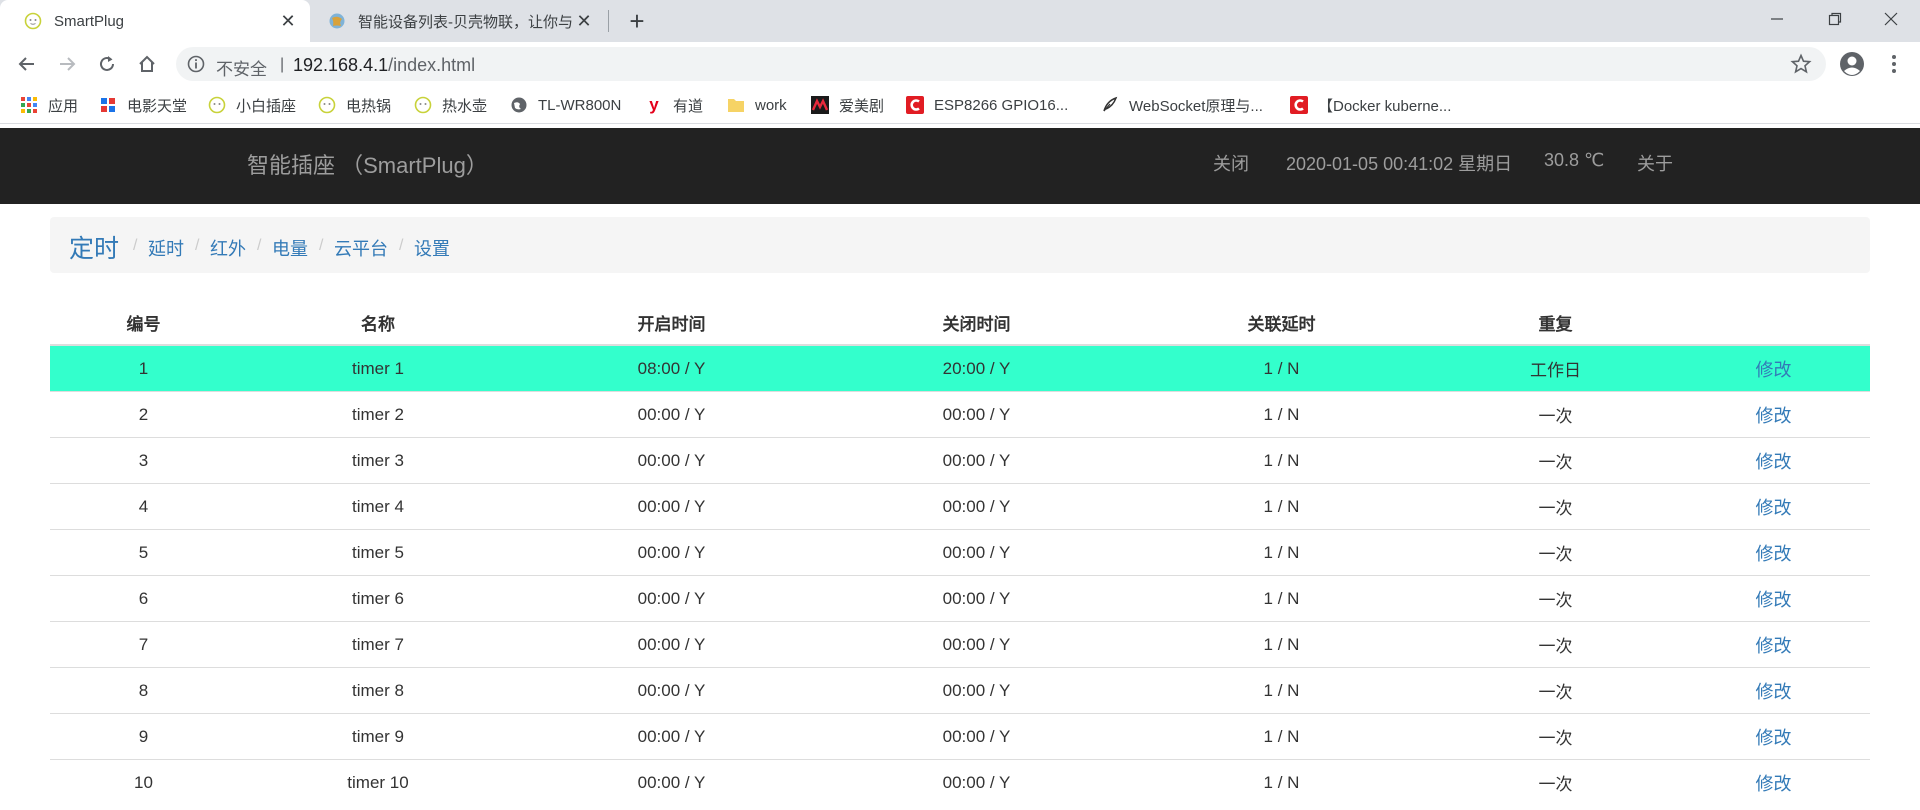 The image size is (1920, 810). Describe the element at coordinates (166, 248) in the screenshot. I see `tab-delay: 延时` at that location.